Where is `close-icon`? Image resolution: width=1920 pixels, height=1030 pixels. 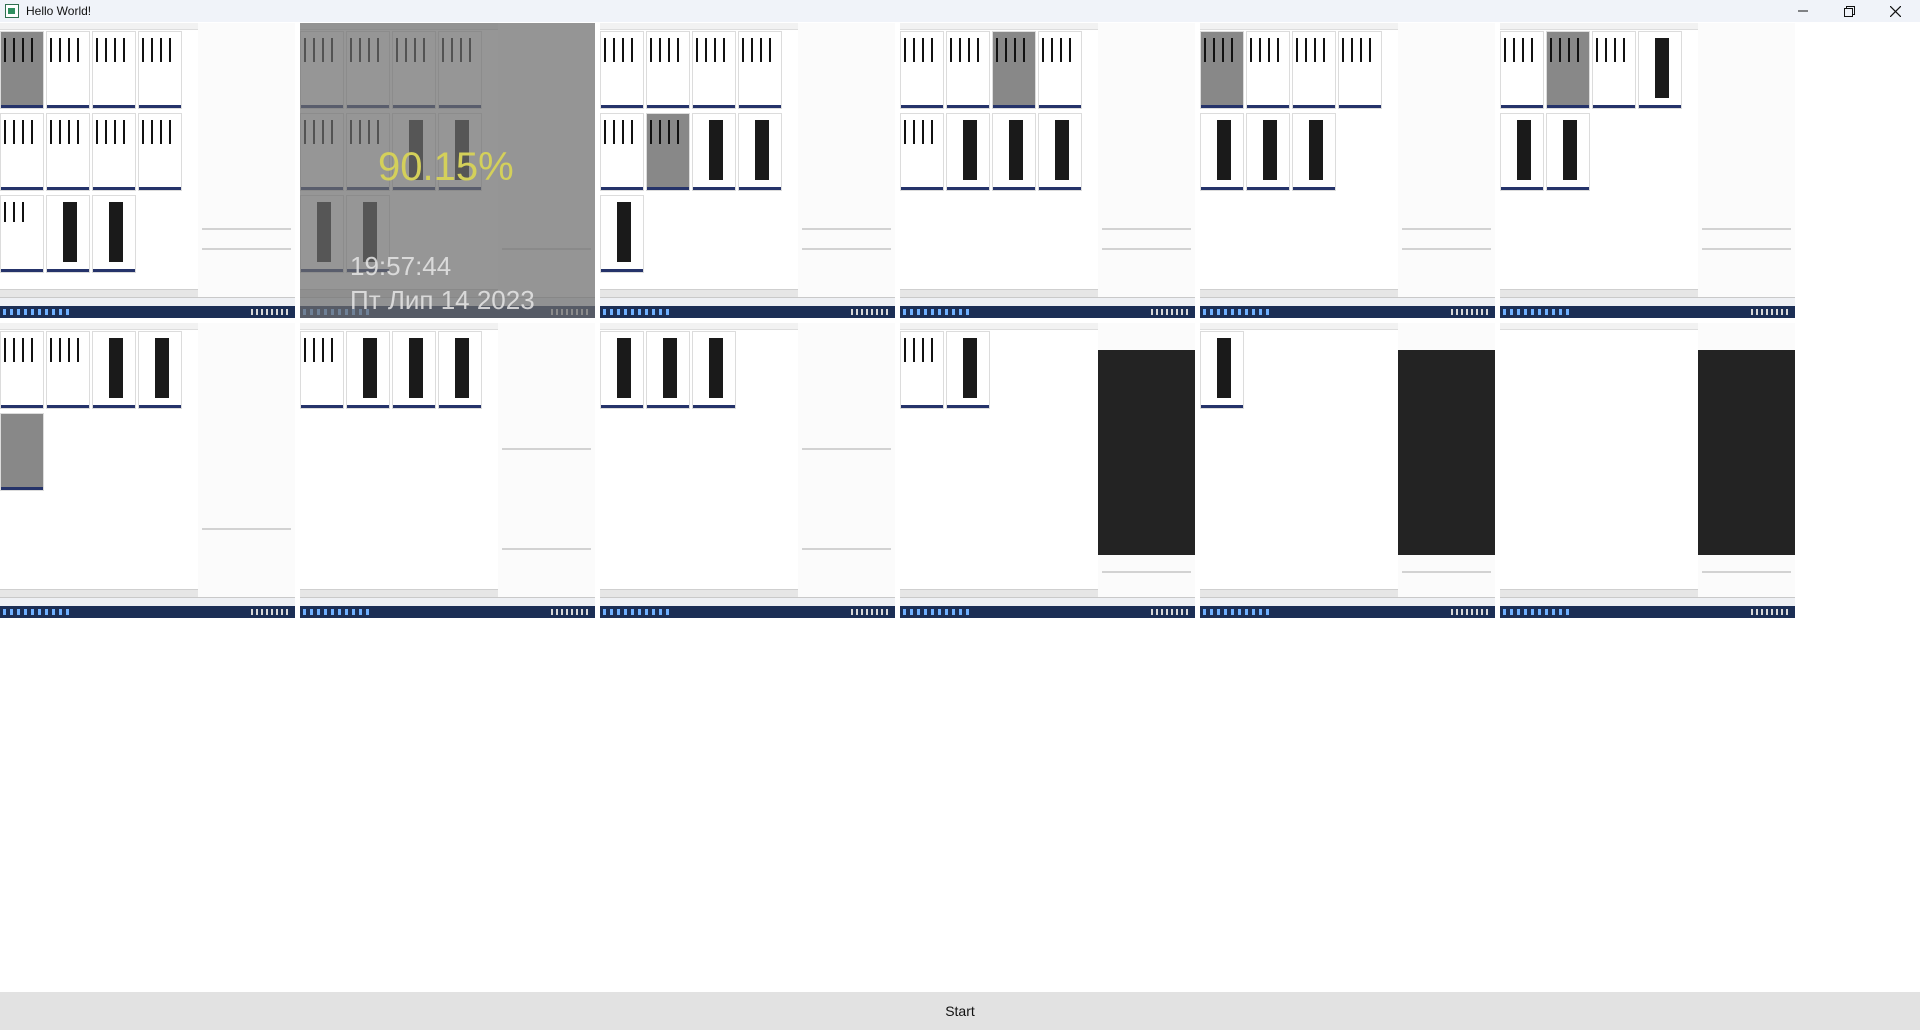 close-icon is located at coordinates (1895, 11).